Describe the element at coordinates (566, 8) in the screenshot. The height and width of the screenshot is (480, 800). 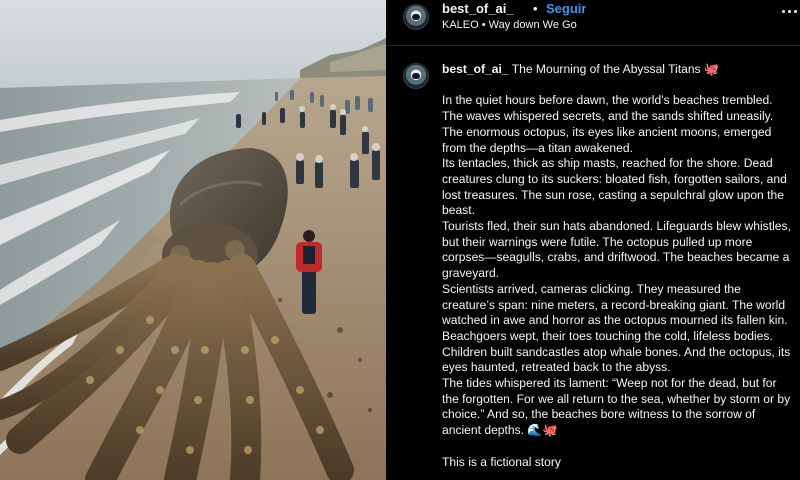
I see `follow-button: Seguir` at that location.